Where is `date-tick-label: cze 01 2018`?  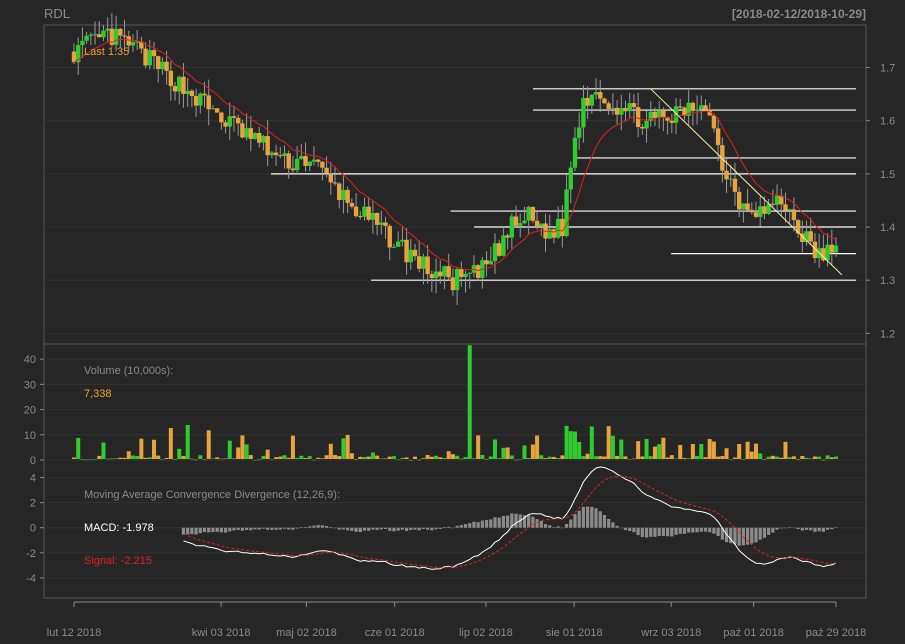 date-tick-label: cze 01 2018 is located at coordinates (395, 633).